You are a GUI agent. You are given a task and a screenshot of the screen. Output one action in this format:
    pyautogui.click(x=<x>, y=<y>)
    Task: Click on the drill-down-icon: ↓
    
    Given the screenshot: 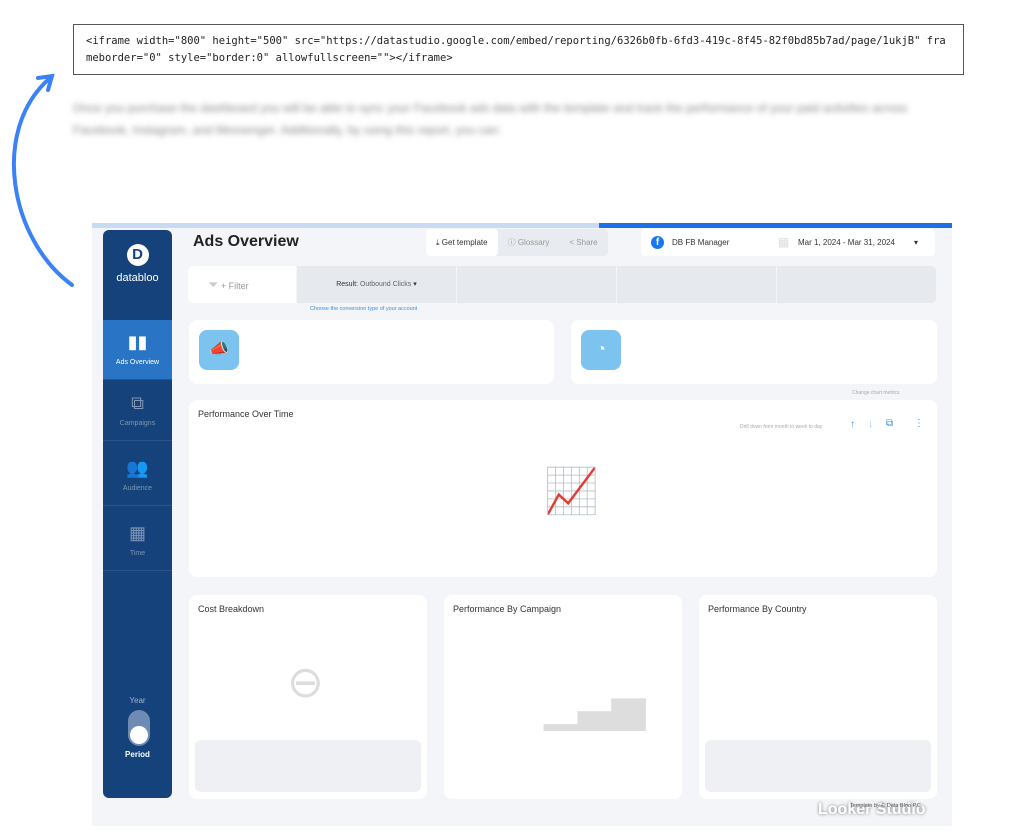 What is the action you would take?
    pyautogui.click(x=870, y=424)
    